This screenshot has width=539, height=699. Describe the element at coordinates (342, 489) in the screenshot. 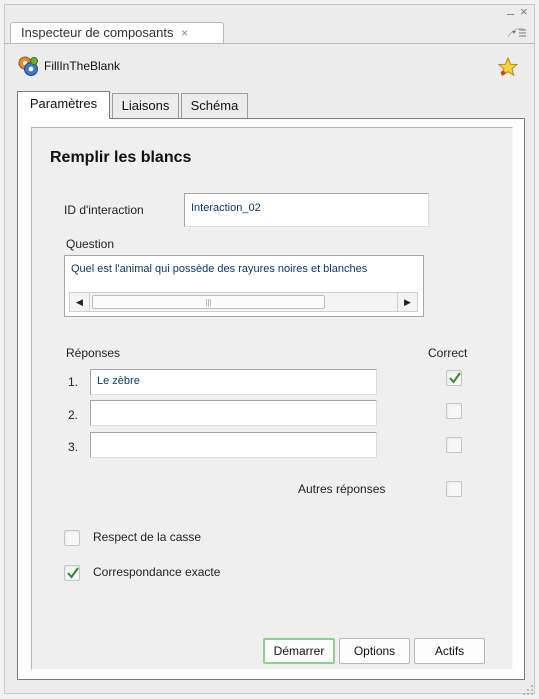

I see `other-answers-label: Autres réponses` at that location.